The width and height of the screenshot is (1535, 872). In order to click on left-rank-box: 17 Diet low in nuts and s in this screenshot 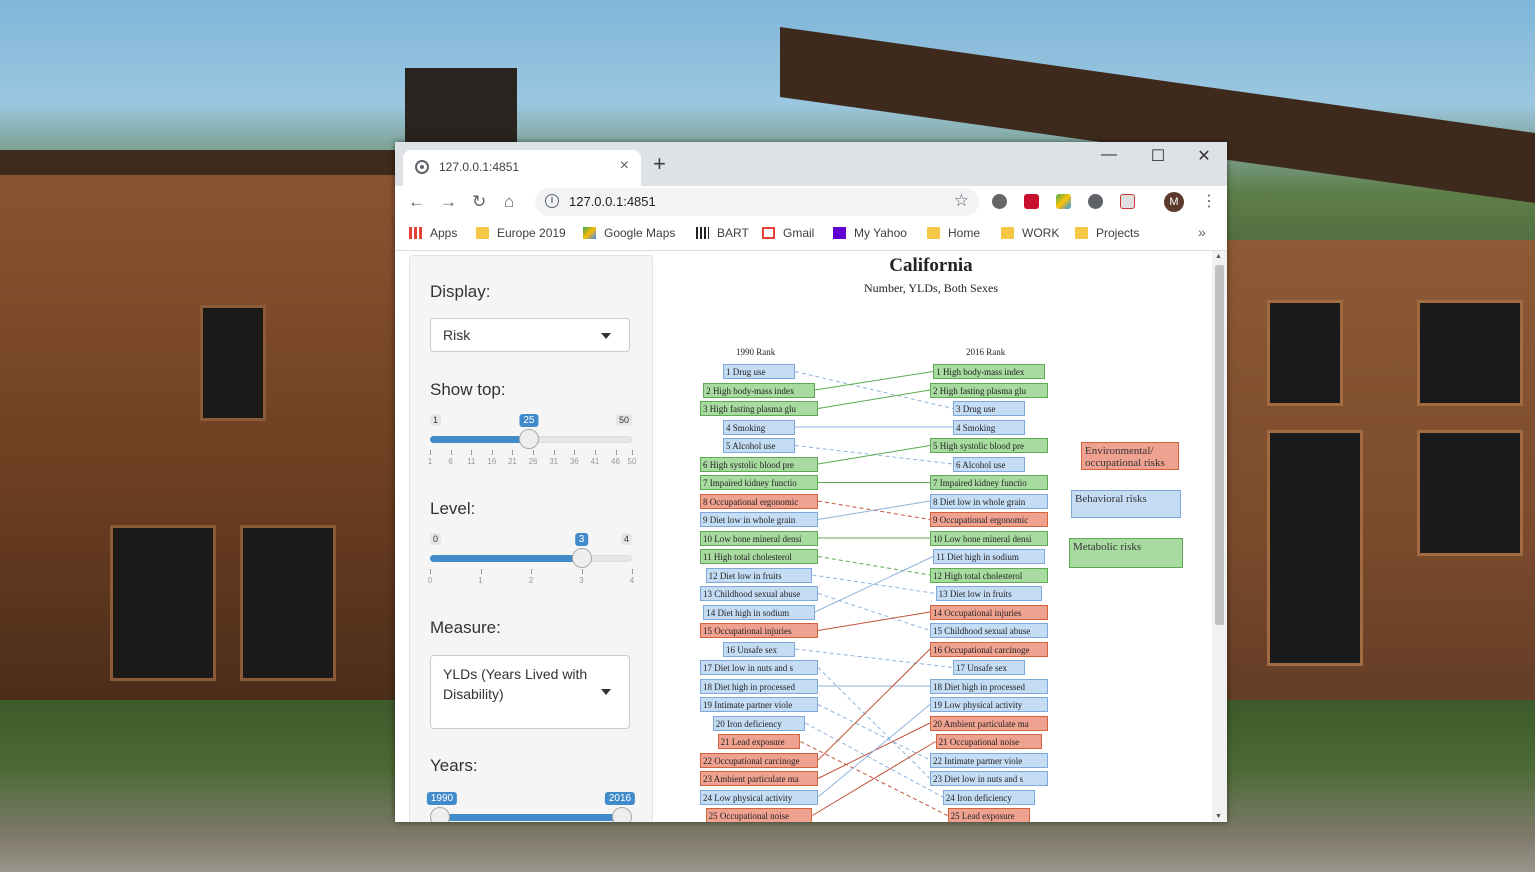, I will do `click(759, 667)`.